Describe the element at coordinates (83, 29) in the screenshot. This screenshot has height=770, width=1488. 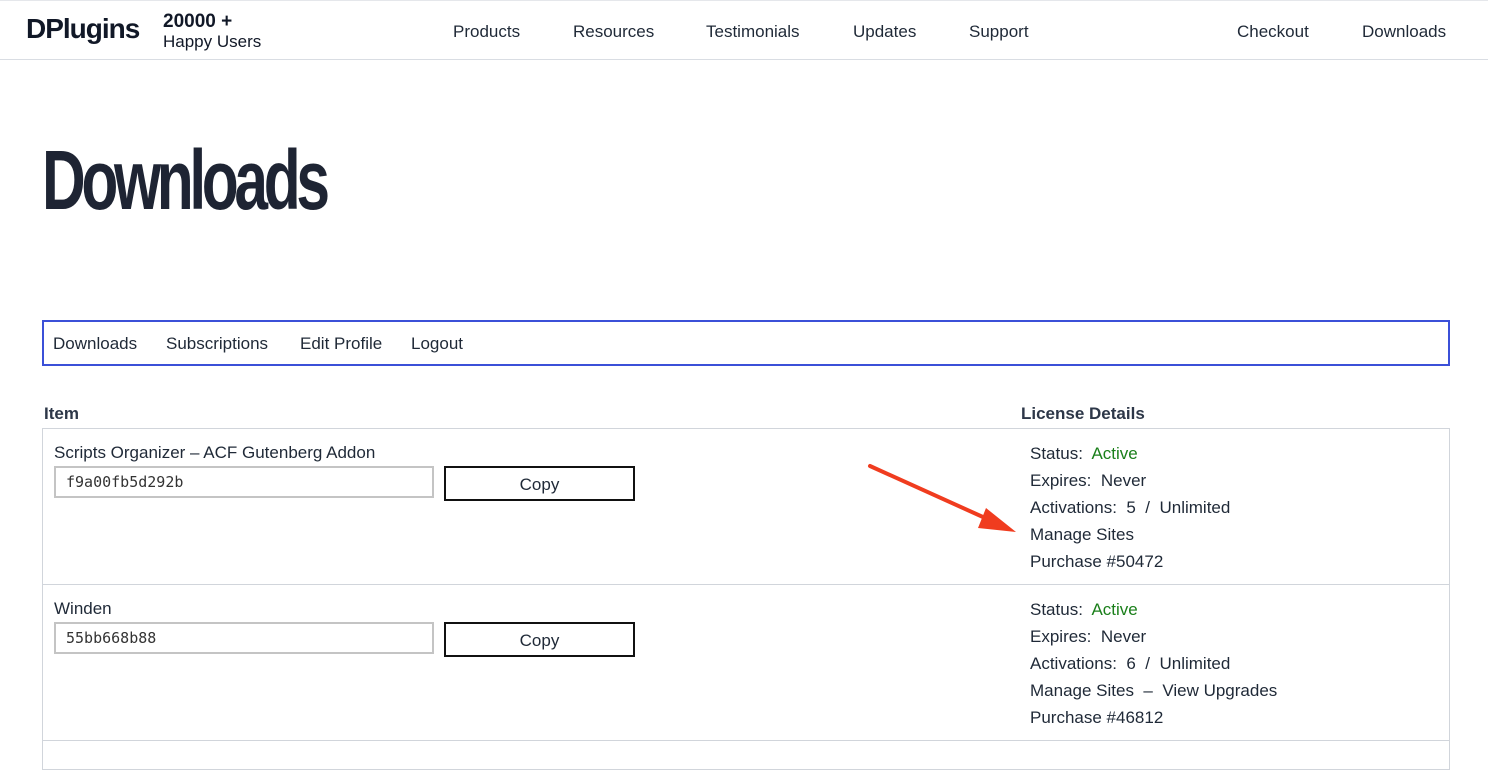
I see `dplugins-logo: DPlugins` at that location.